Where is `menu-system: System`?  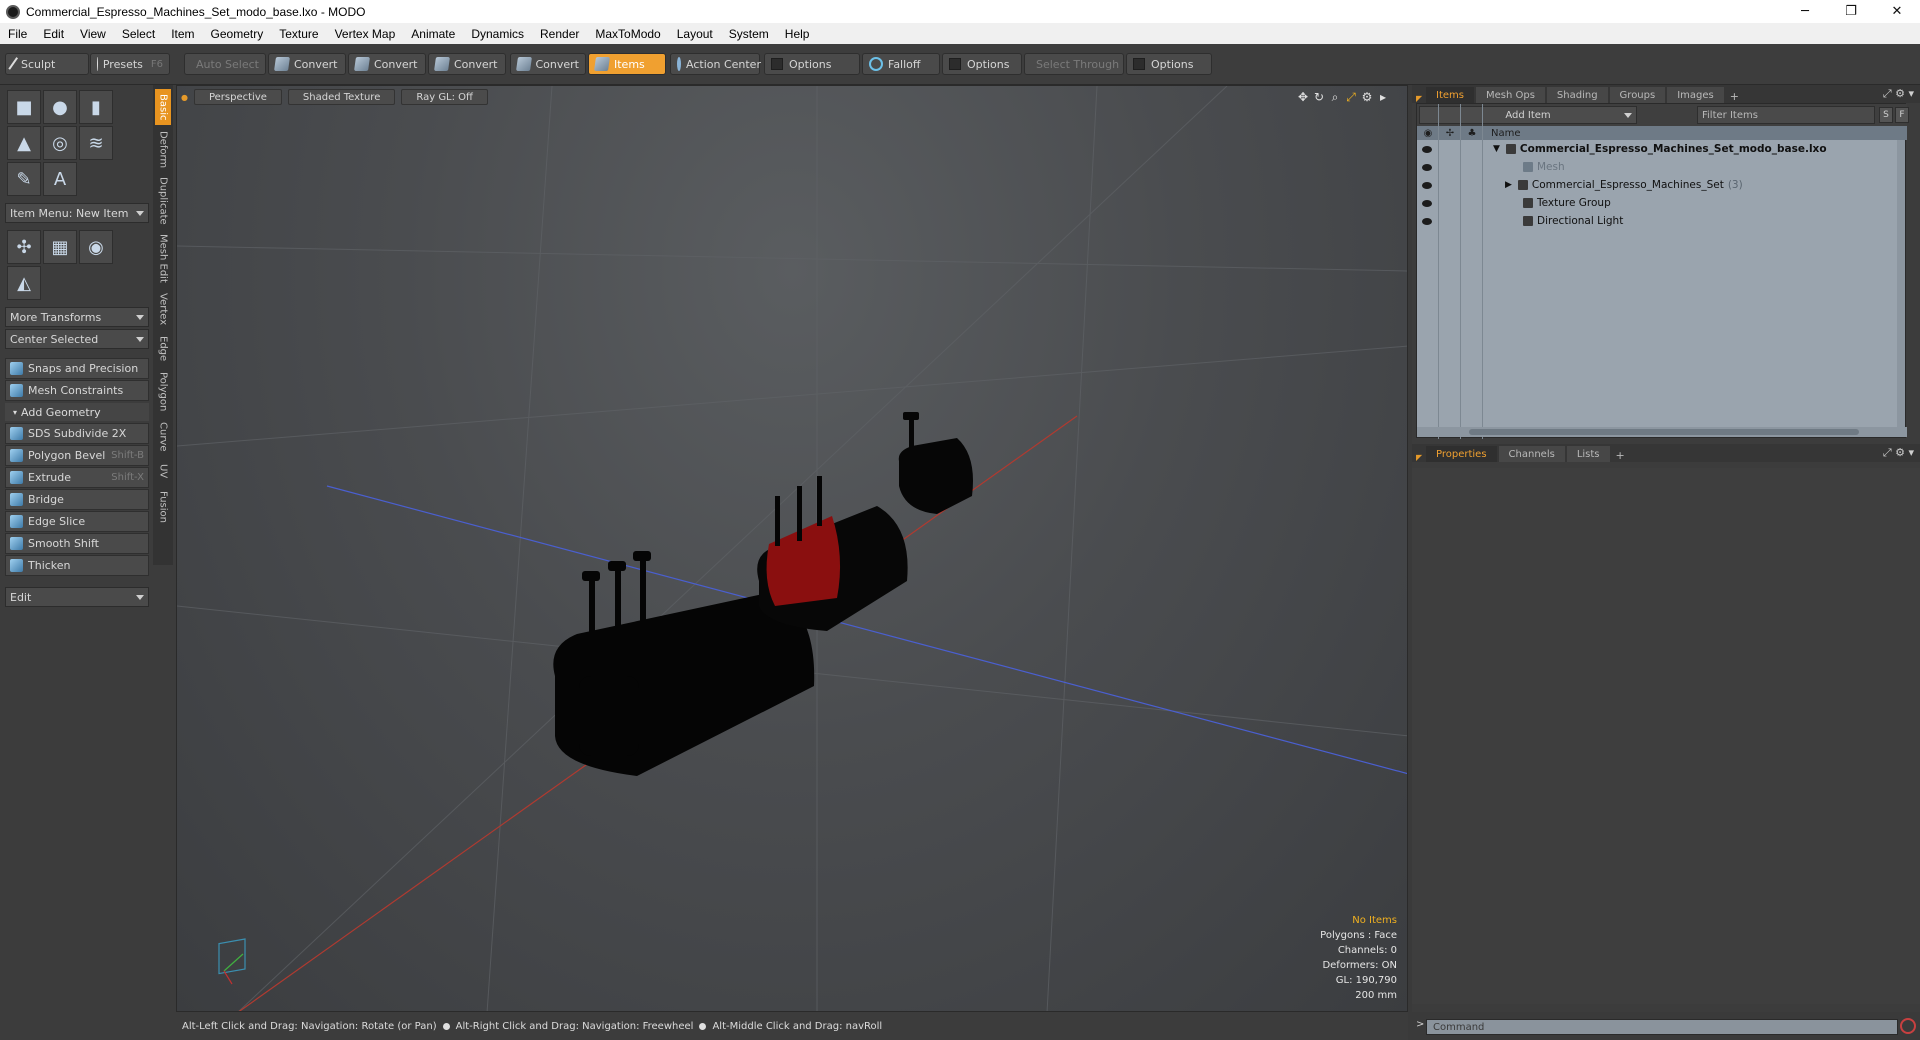 menu-system: System is located at coordinates (749, 34).